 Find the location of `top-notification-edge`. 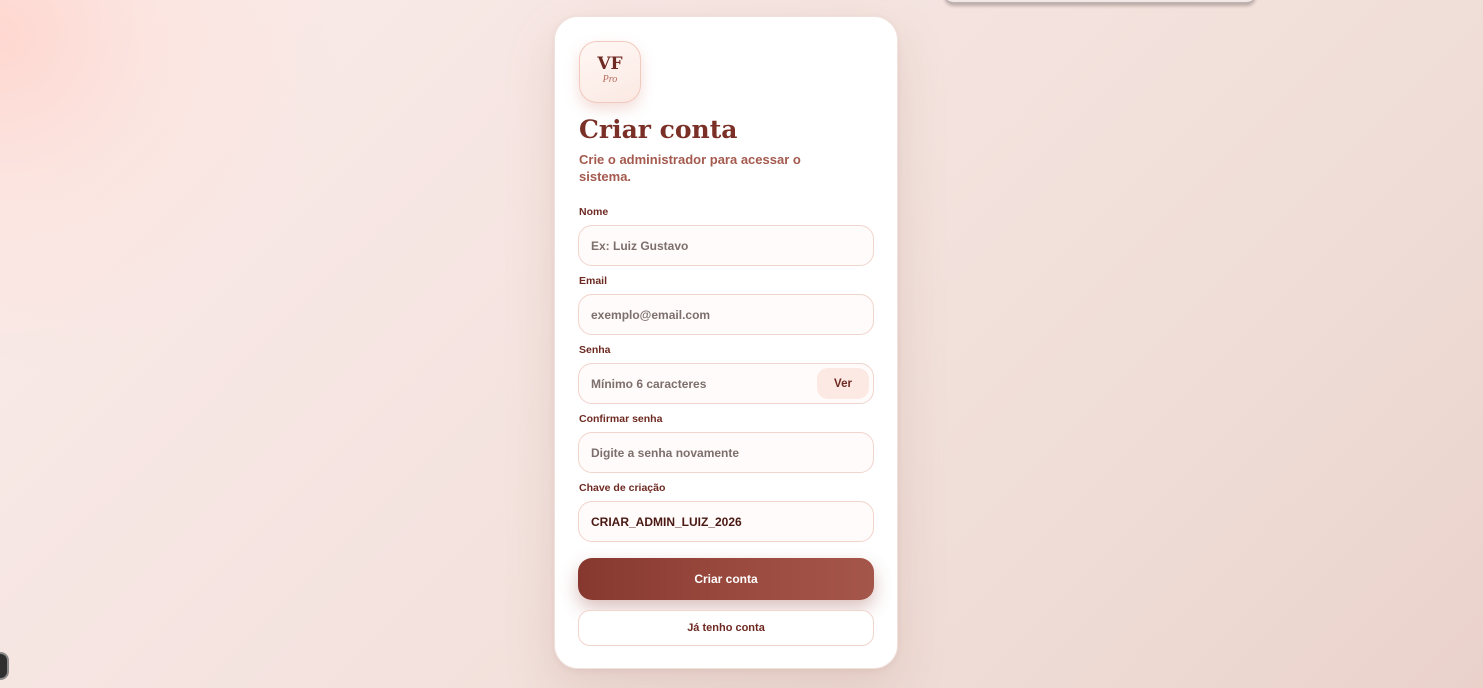

top-notification-edge is located at coordinates (1100, 2).